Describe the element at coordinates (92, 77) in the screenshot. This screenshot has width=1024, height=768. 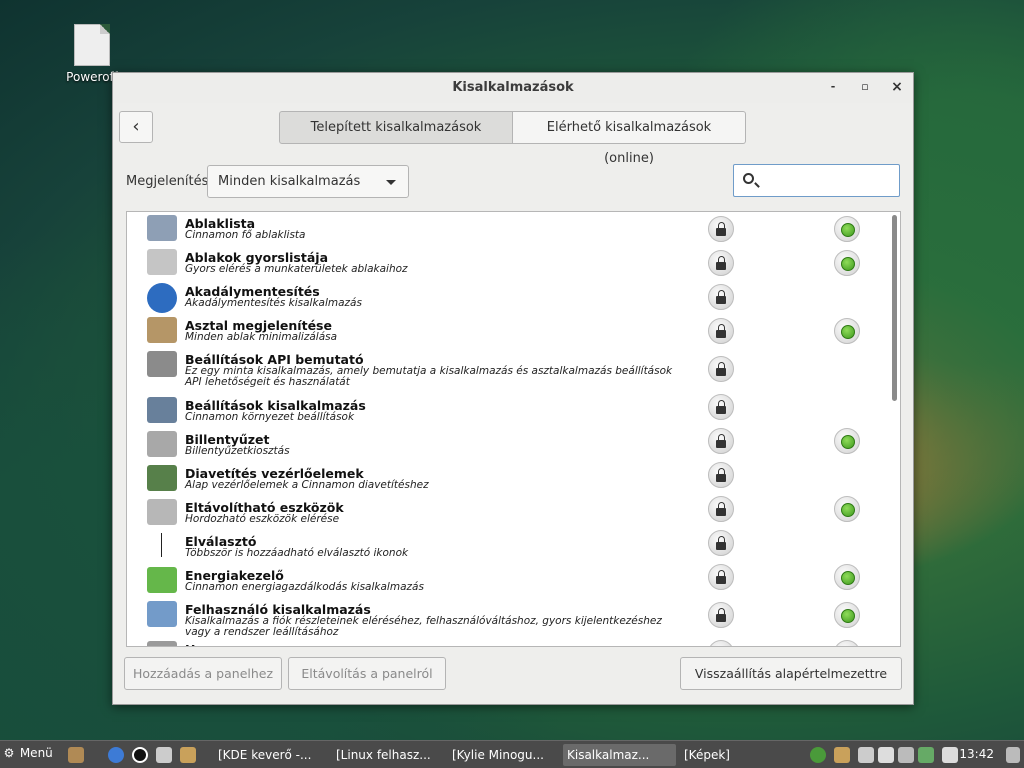
I see `desktop-icon-label: Poweroff` at that location.